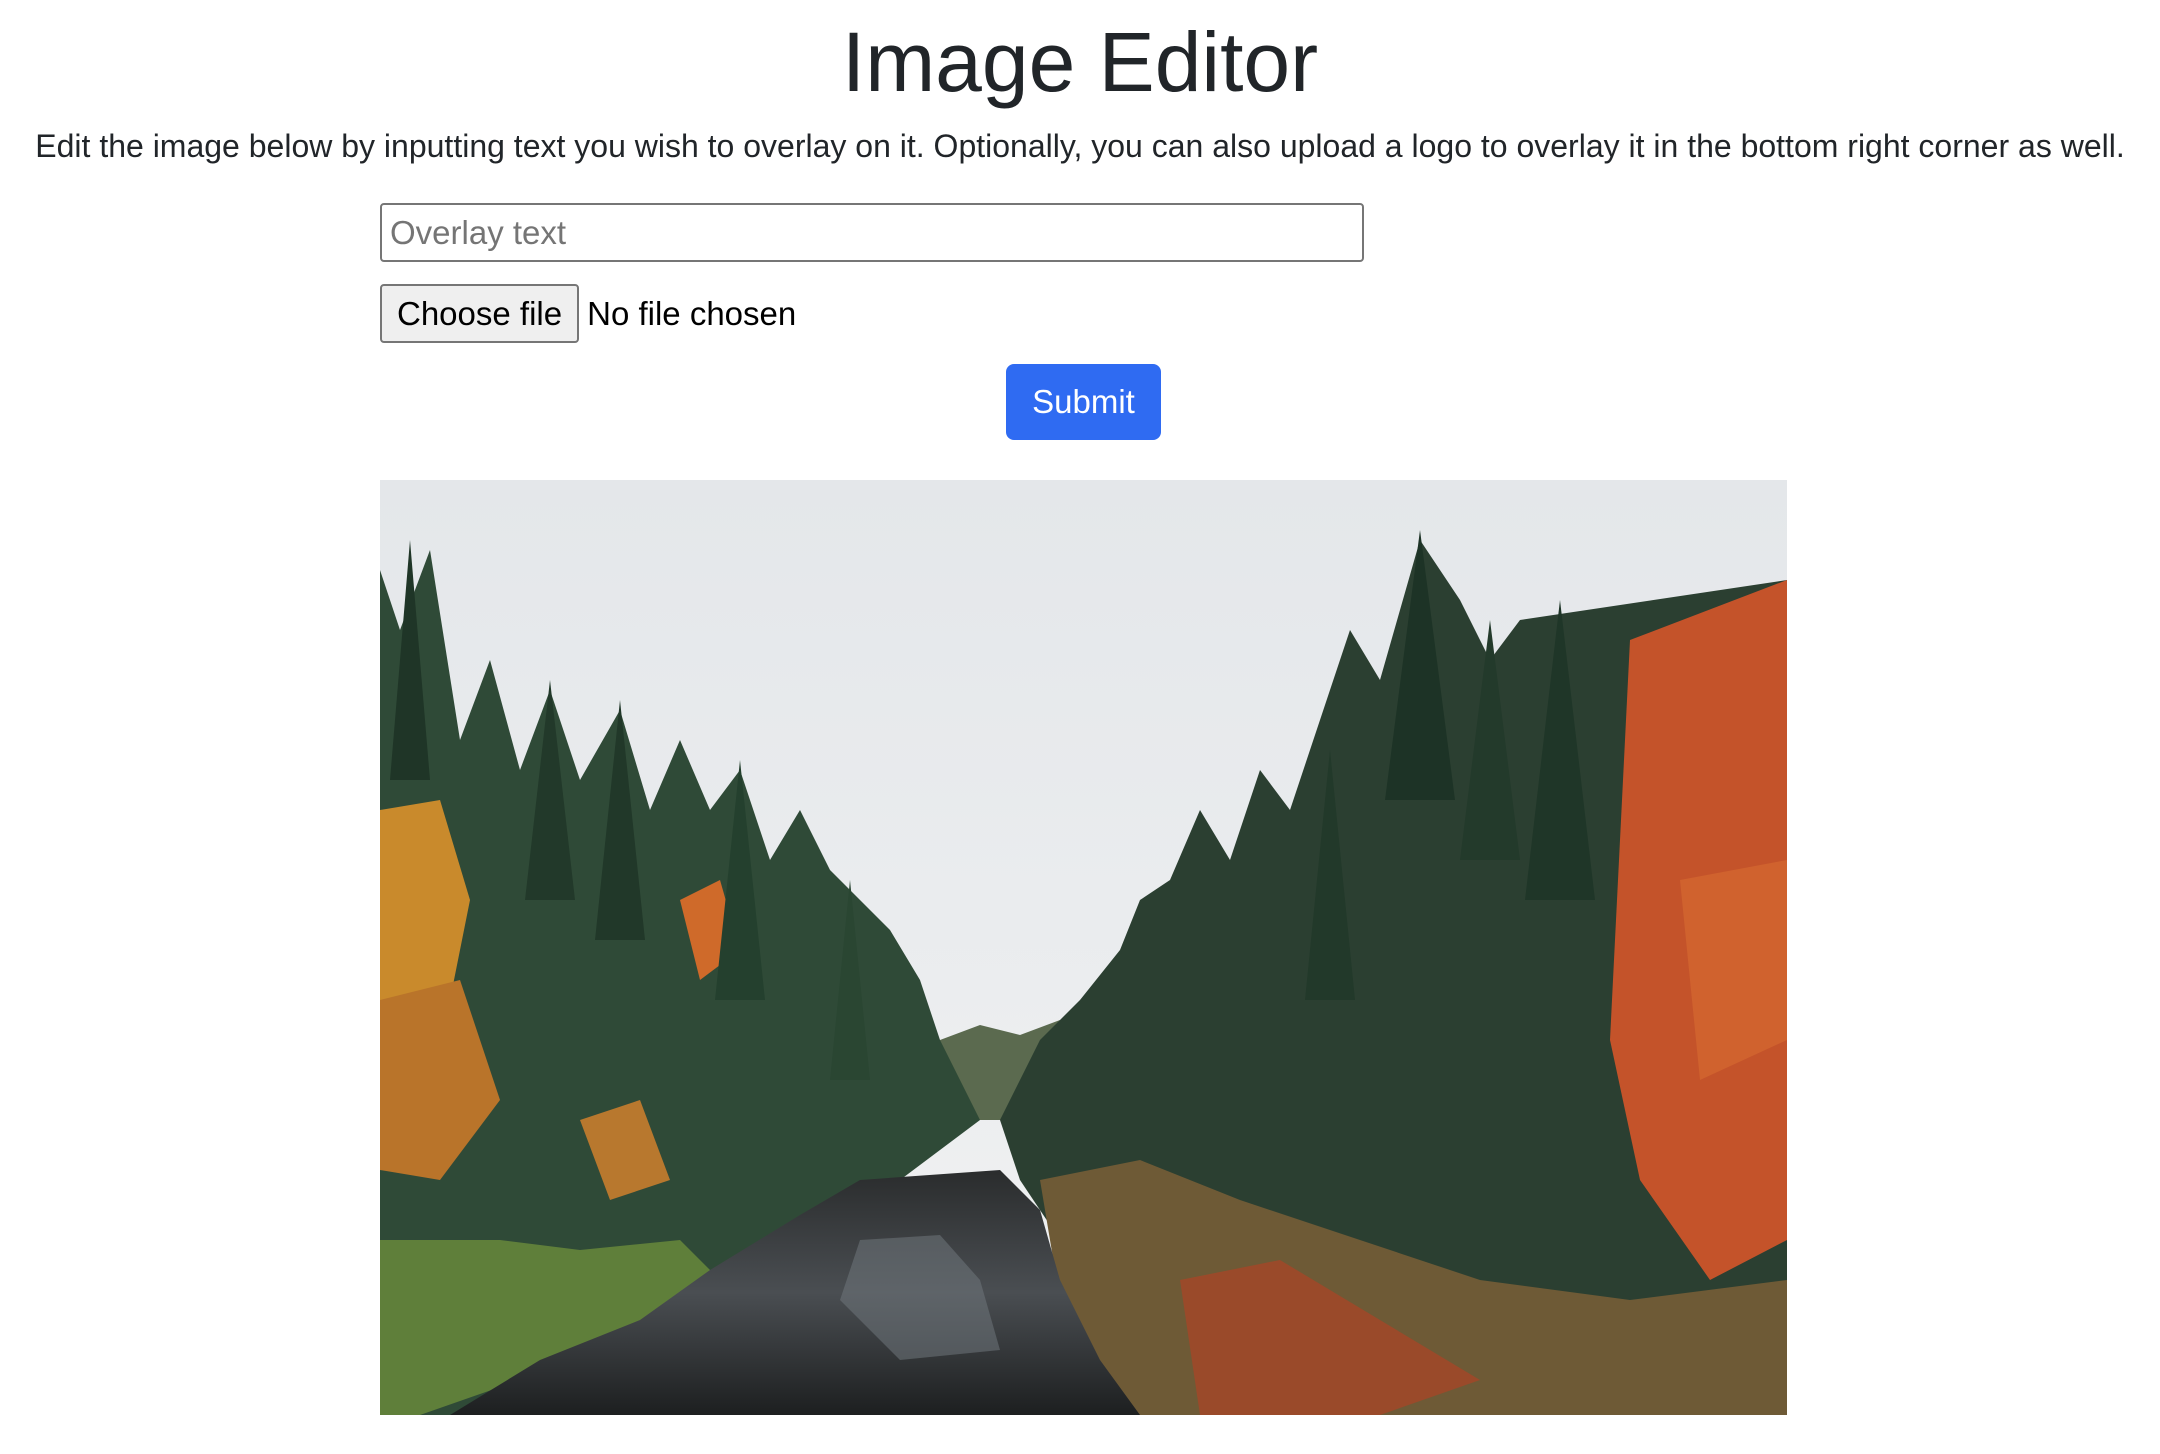  I want to click on submit-button: Submit, so click(1083, 402).